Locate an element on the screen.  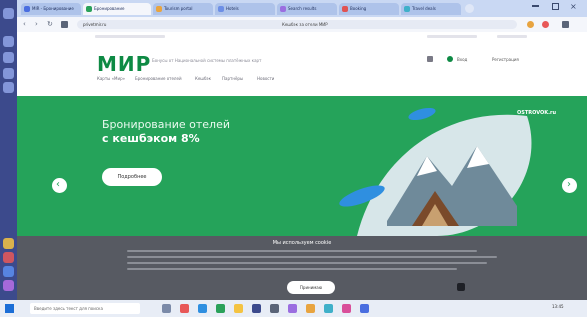
cookie-title: Мы используем cookie is located at coordinates (302, 243).